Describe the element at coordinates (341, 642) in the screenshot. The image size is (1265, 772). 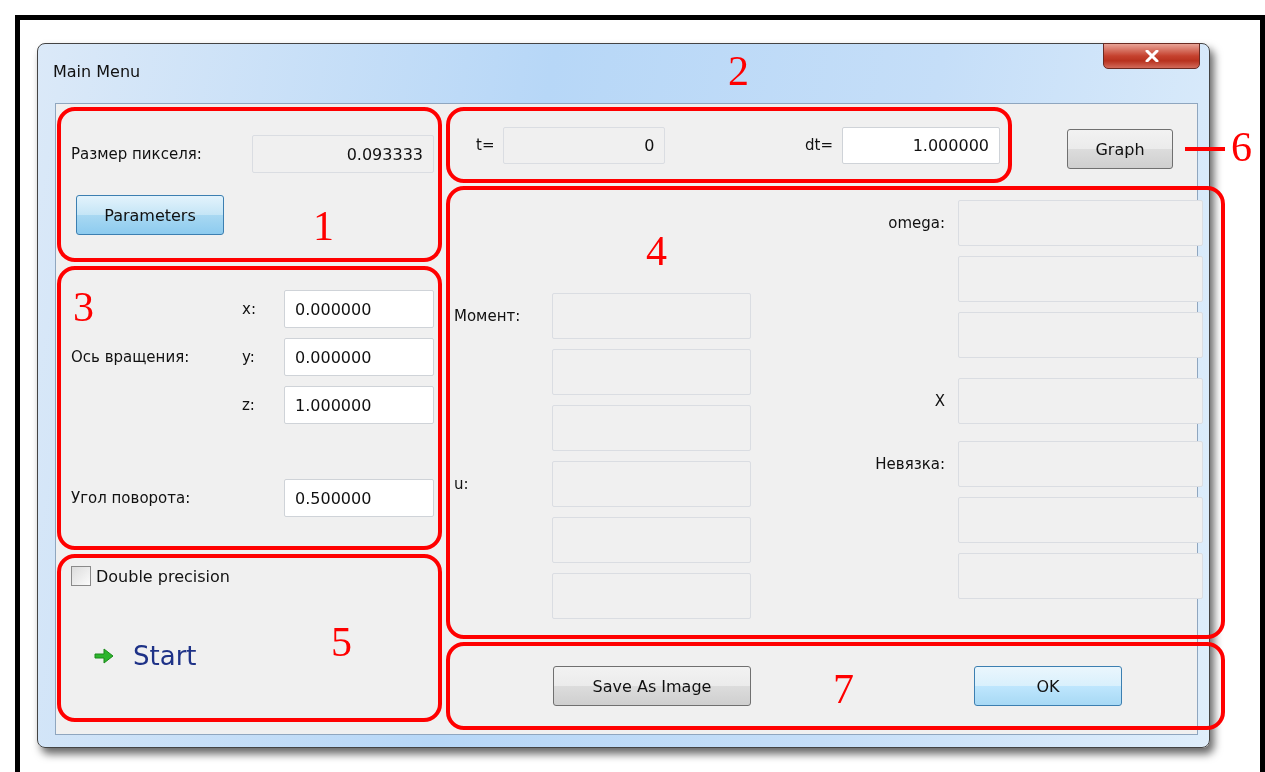
I see `annotation-number: 5` at that location.